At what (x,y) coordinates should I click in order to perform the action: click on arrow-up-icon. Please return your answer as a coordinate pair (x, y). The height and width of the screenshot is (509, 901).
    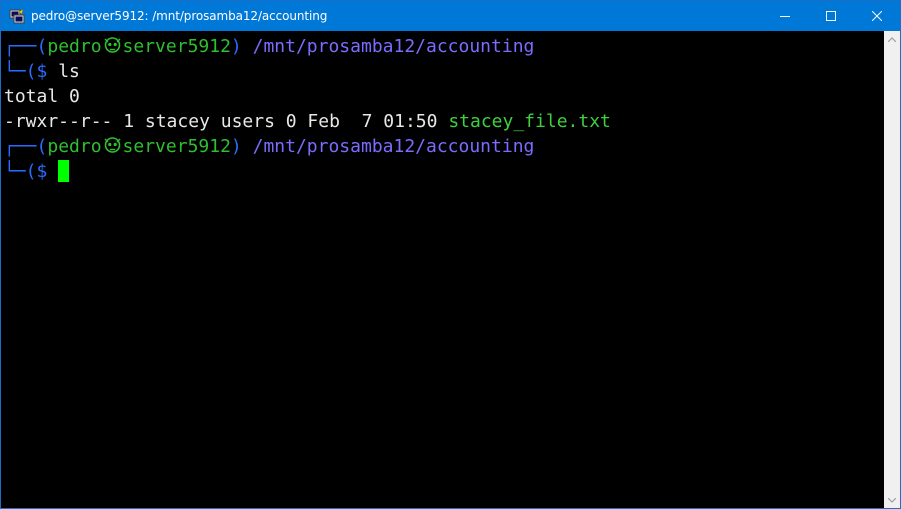
    Looking at the image, I should click on (892, 39).